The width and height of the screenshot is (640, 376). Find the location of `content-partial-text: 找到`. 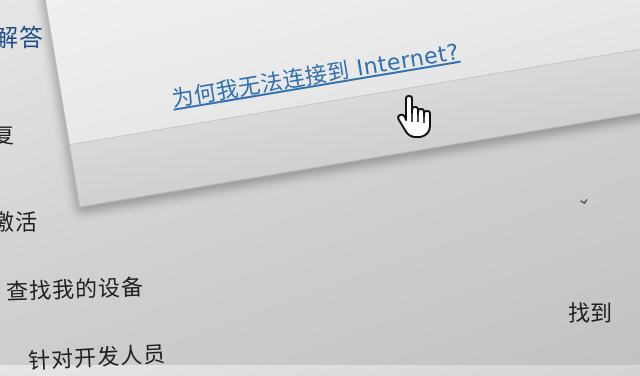

content-partial-text: 找到 is located at coordinates (590, 314).